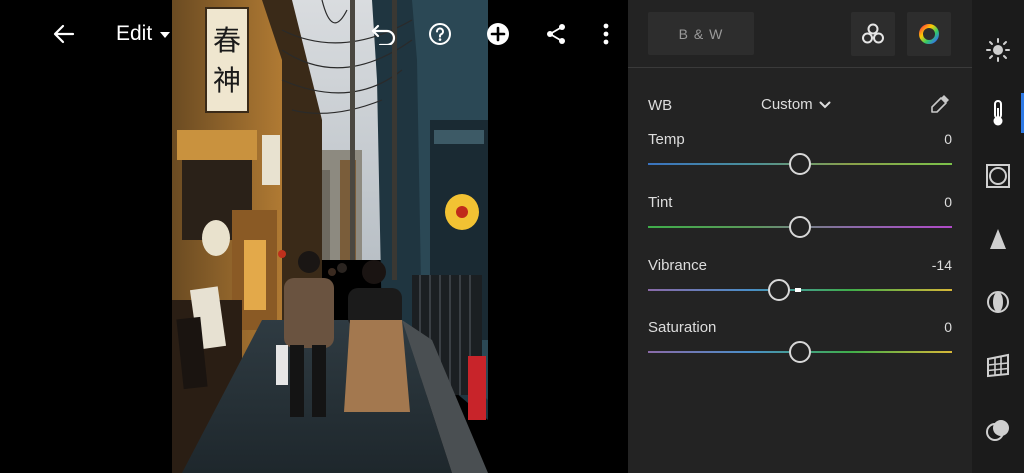  Describe the element at coordinates (134, 33) in the screenshot. I see `edit-label: Edit` at that location.